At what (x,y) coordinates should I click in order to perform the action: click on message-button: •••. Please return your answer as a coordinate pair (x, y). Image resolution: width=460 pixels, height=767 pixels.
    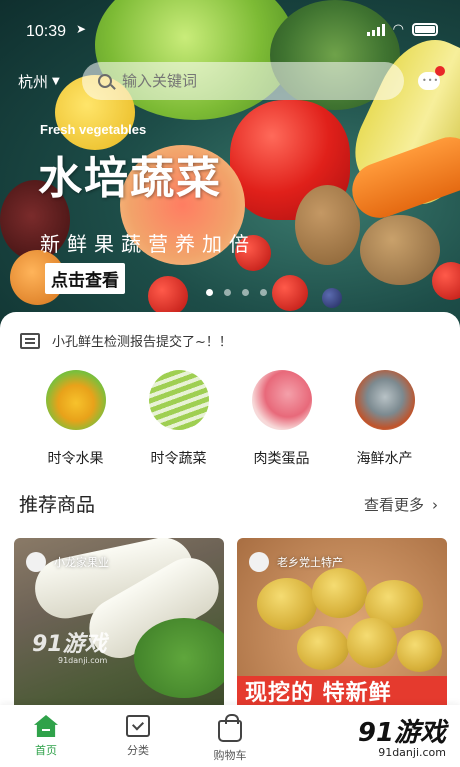
    Looking at the image, I should click on (431, 78).